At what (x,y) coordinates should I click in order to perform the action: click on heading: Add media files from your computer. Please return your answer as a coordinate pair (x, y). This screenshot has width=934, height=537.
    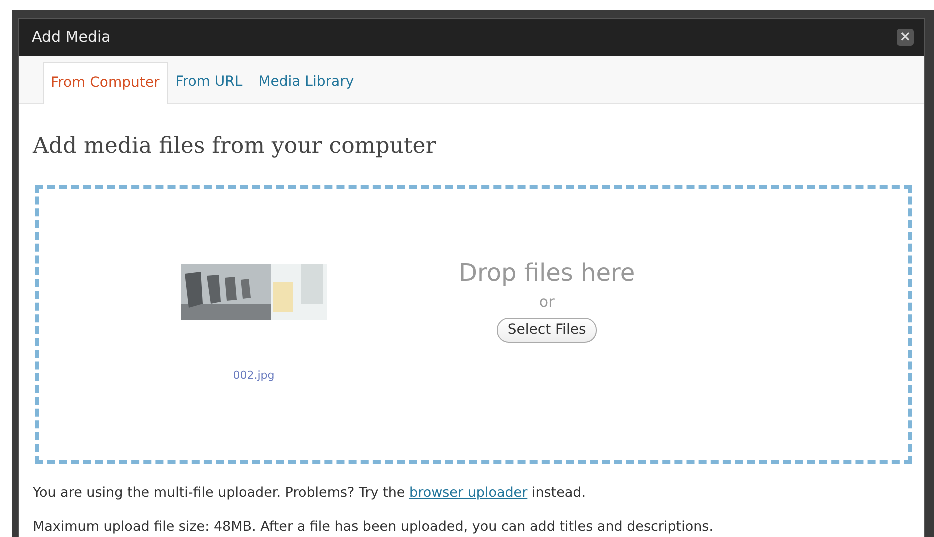
    Looking at the image, I should click on (235, 146).